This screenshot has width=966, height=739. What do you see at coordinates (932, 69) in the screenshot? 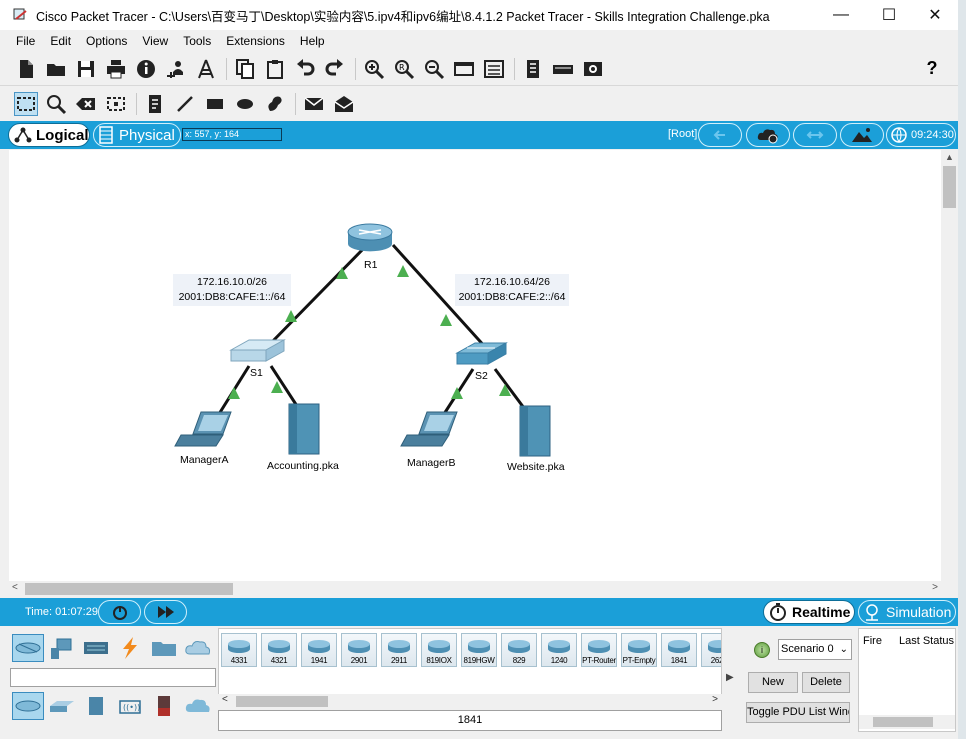
I see `help-button: ?` at bounding box center [932, 69].